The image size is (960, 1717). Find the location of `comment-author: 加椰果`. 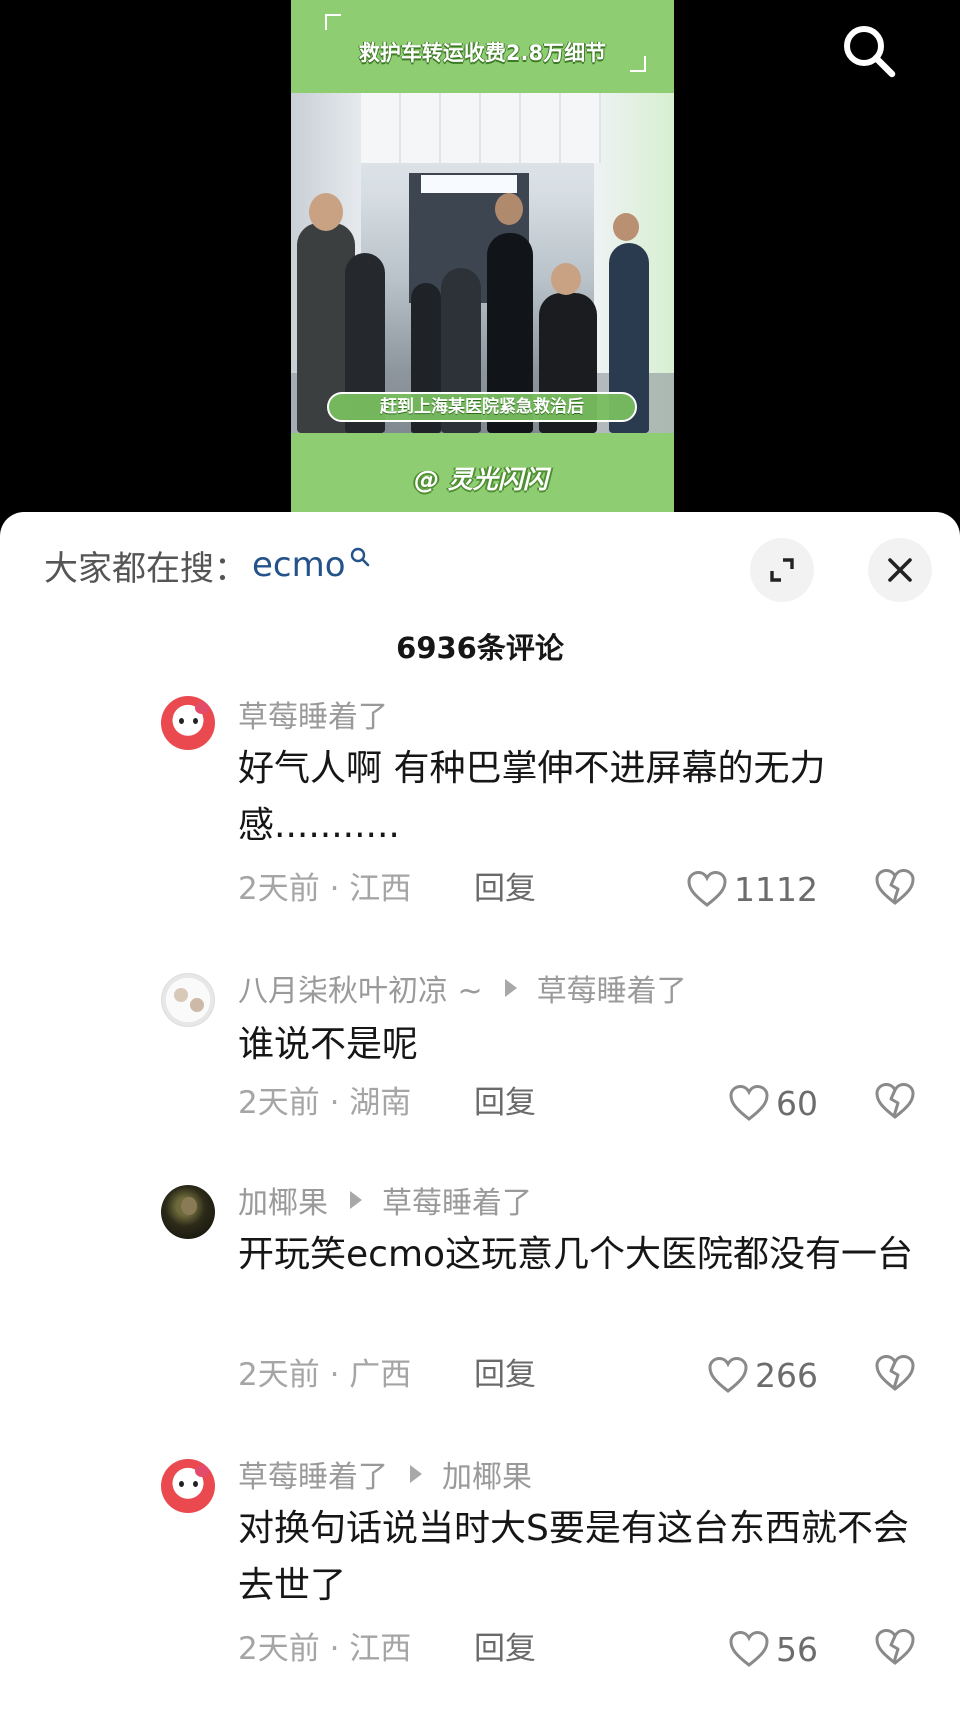

comment-author: 加椰果 is located at coordinates (283, 1200).